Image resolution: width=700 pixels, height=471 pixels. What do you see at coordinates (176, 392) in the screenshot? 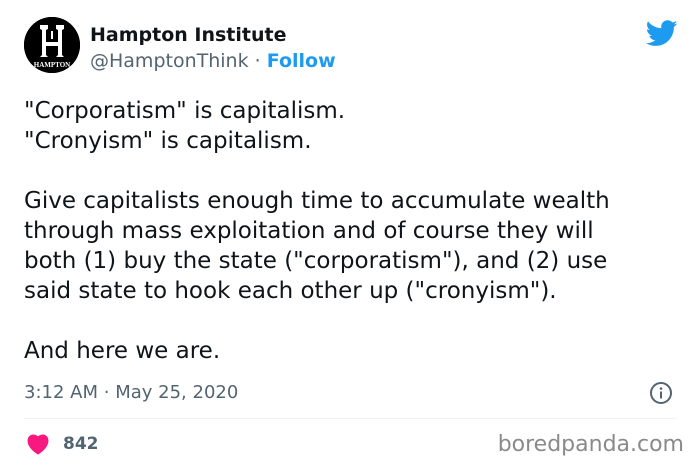
I see `tweet-date: May 25, 2020` at bounding box center [176, 392].